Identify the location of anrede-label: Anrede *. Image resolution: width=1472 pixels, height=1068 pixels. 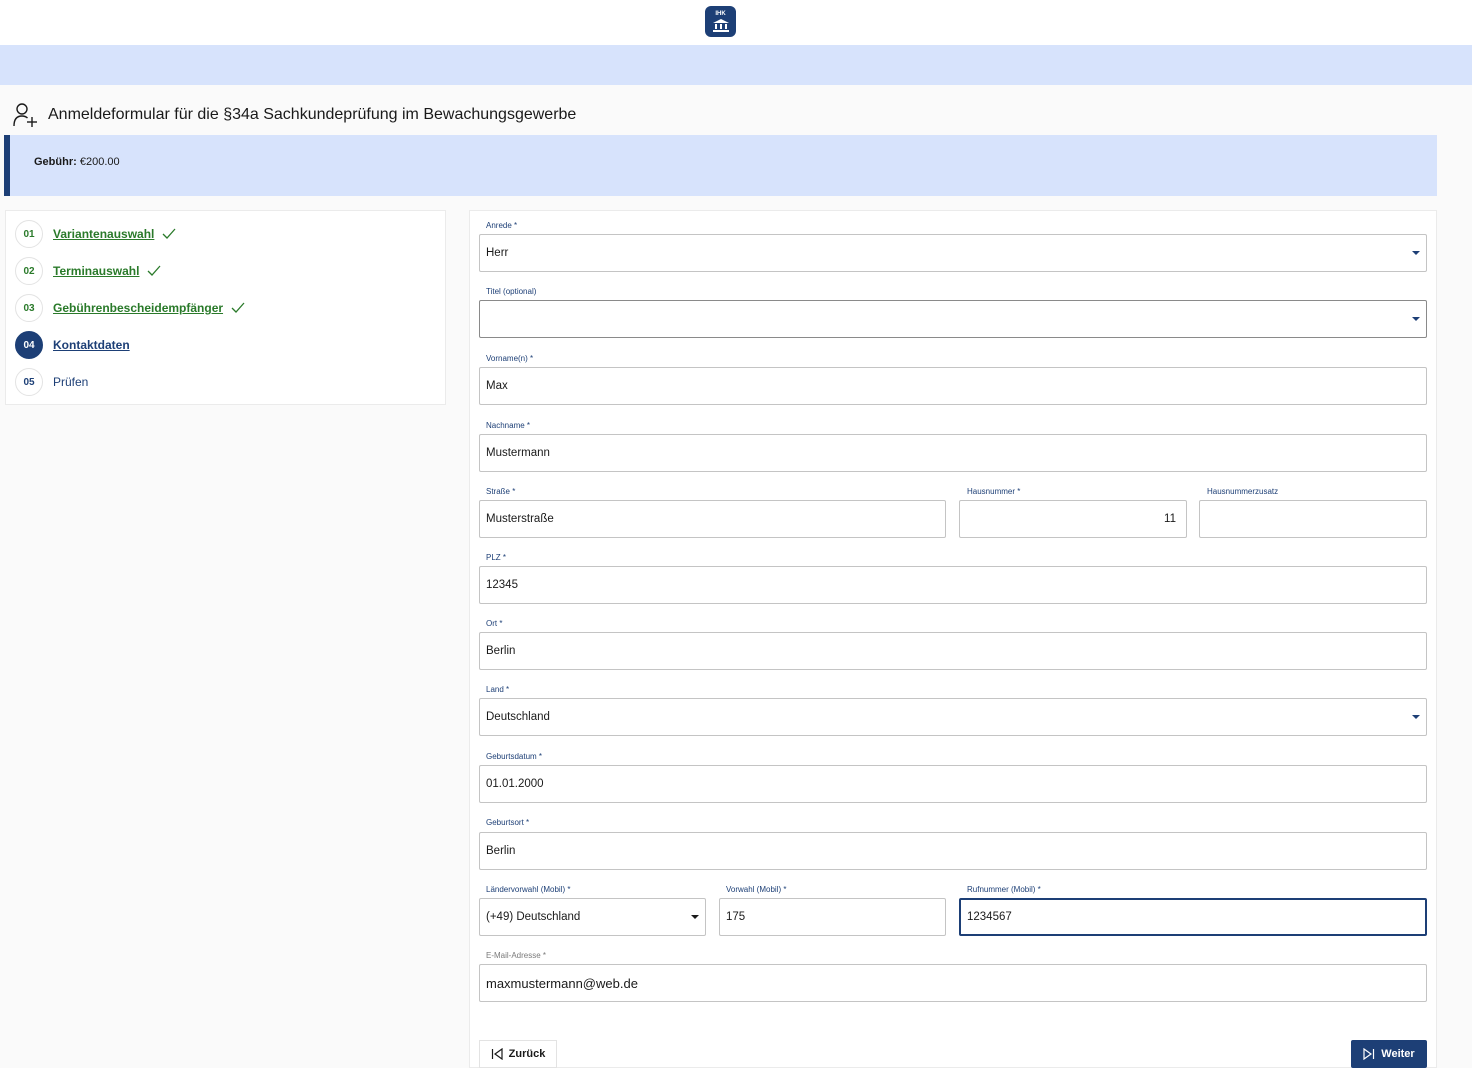
(502, 225).